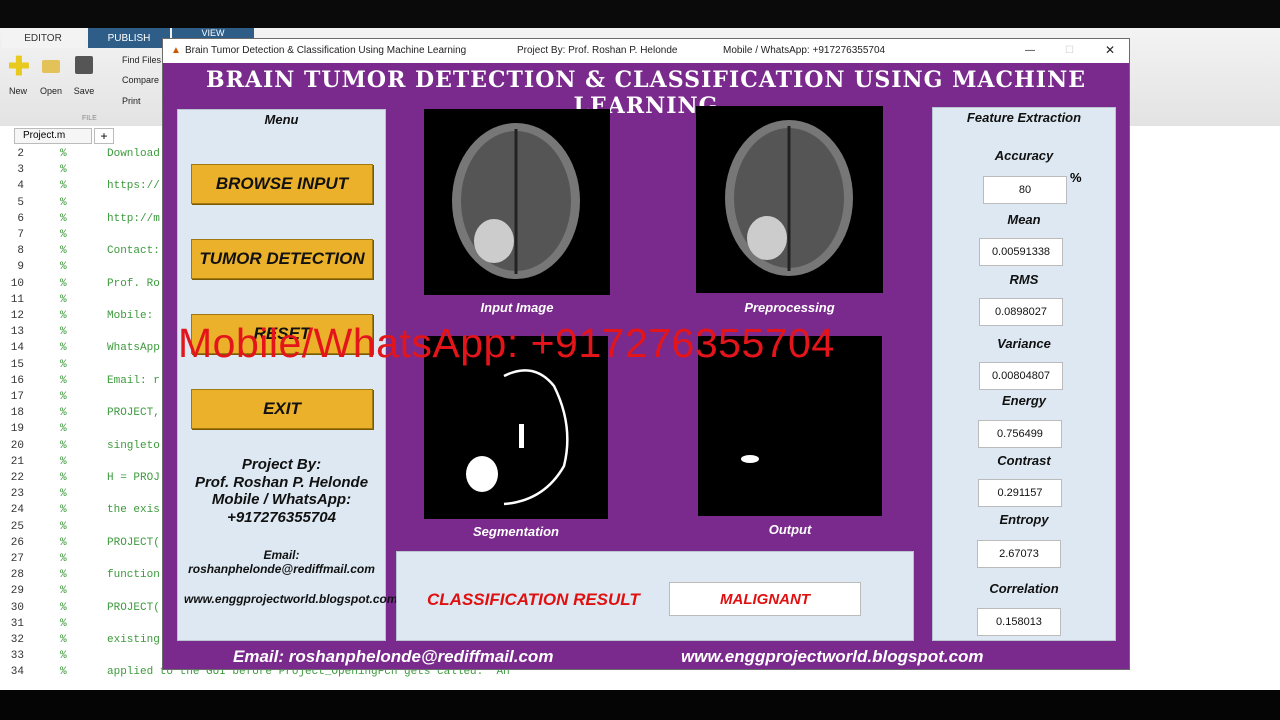 This screenshot has height=720, width=1280. I want to click on code-line: Email: r, so click(133, 381).